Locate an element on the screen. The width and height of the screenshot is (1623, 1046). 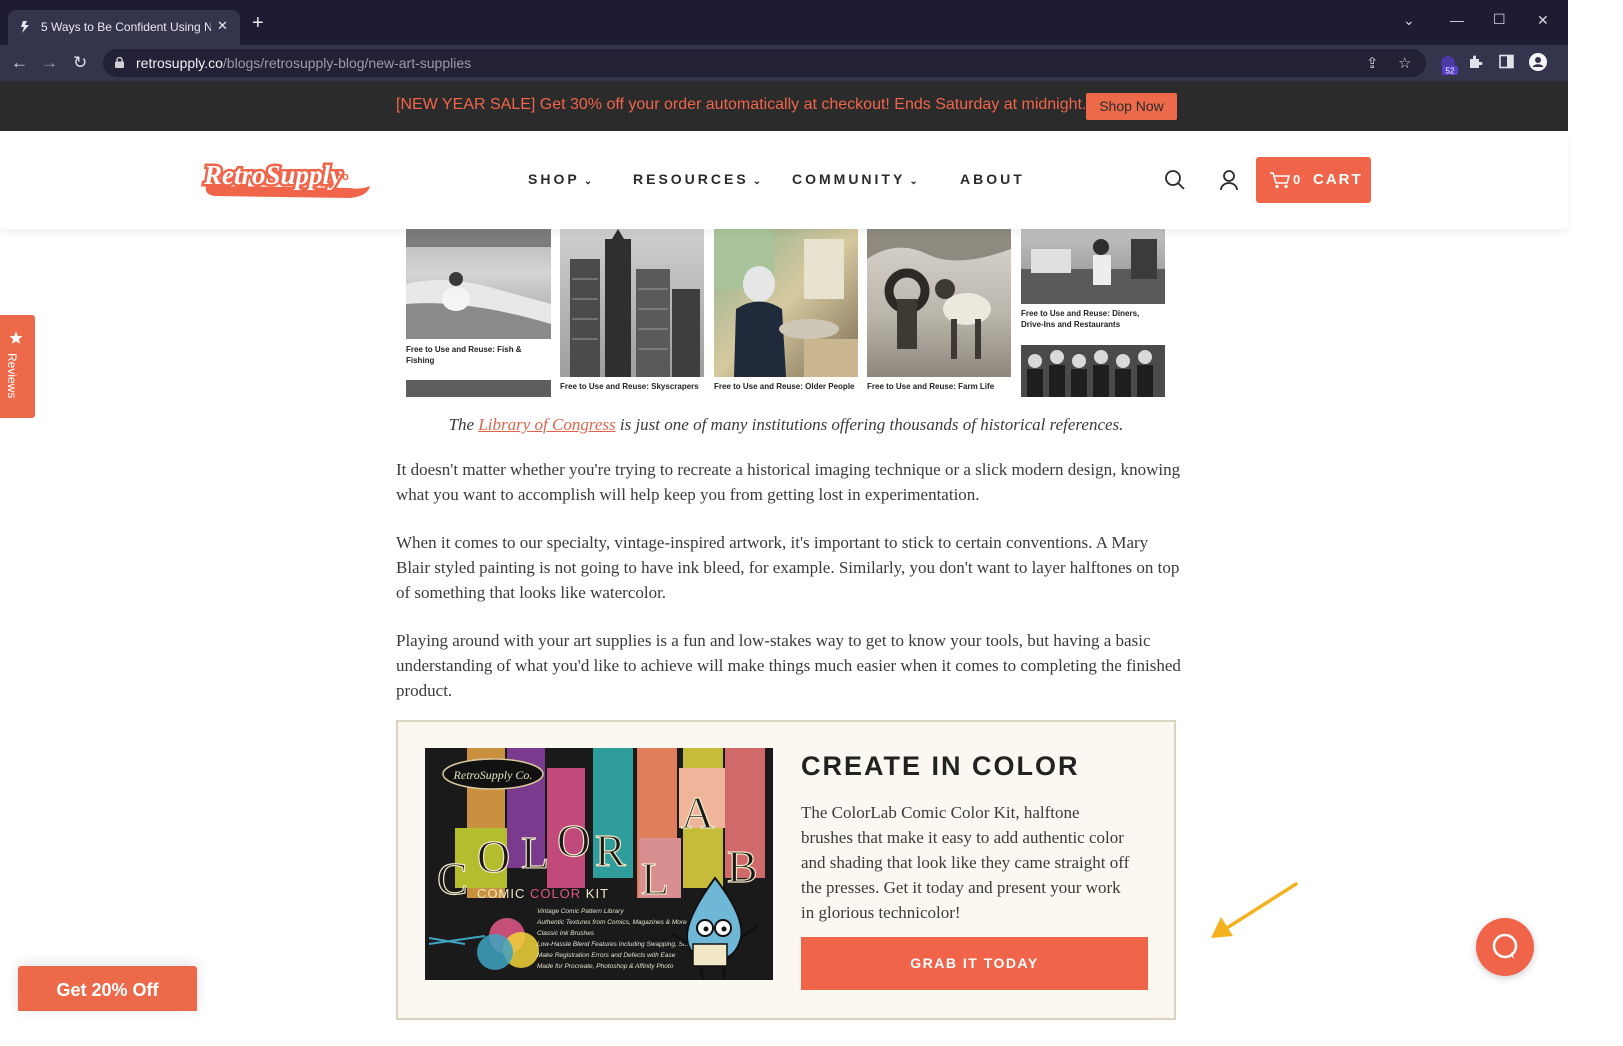
kit-letter: A is located at coordinates (697, 812).